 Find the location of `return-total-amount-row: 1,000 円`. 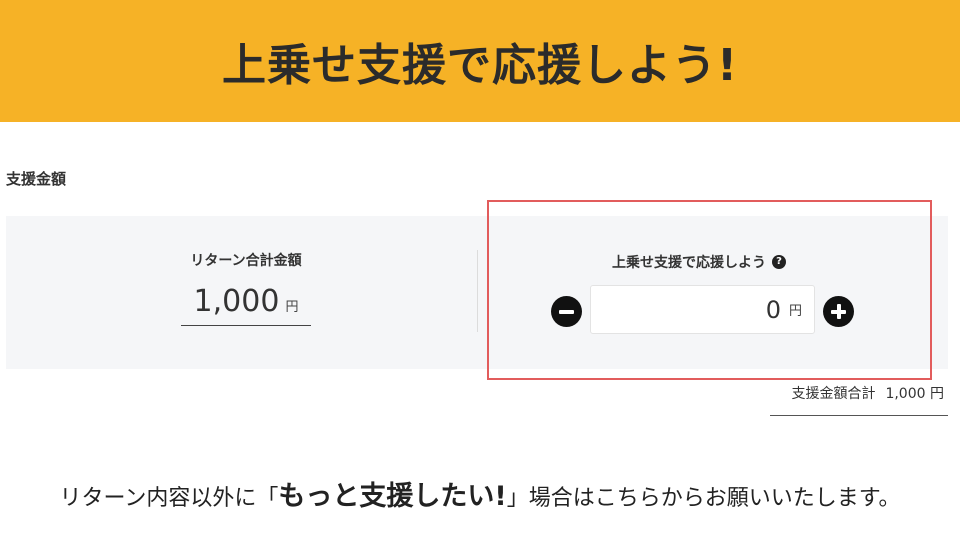

return-total-amount-row: 1,000 円 is located at coordinates (246, 305).